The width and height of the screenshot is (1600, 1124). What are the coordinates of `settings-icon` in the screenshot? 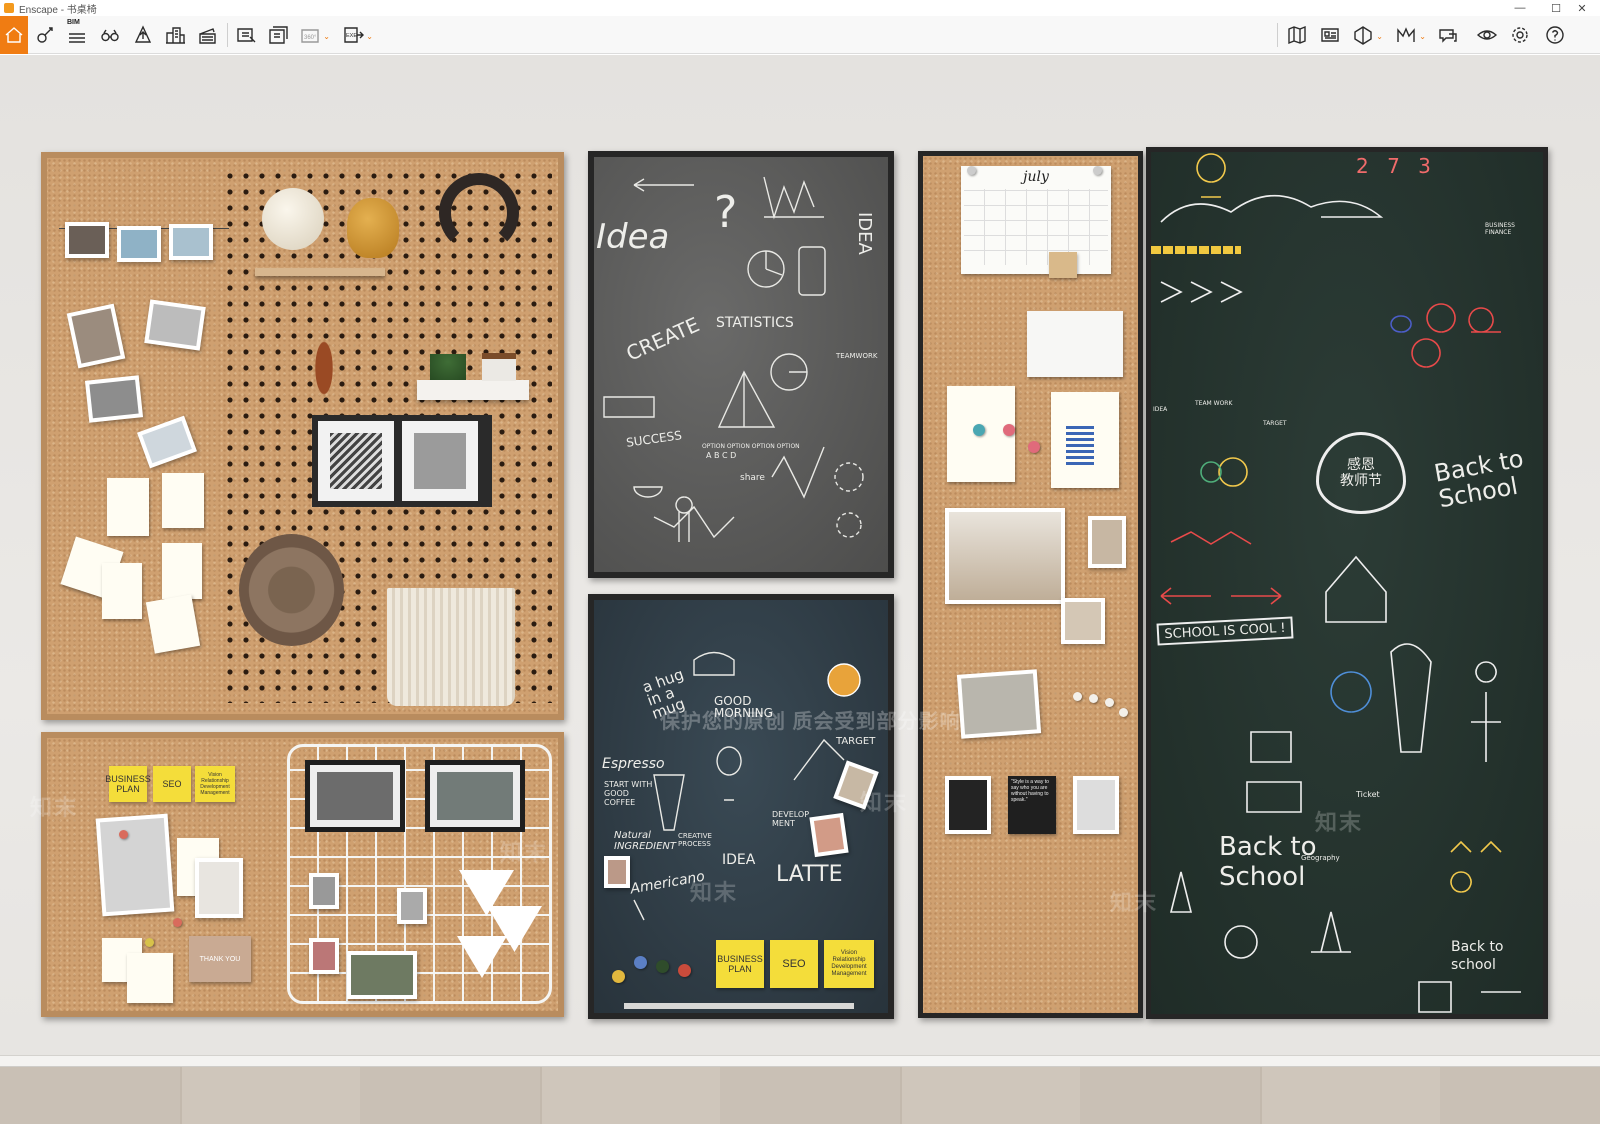 It's located at (1520, 35).